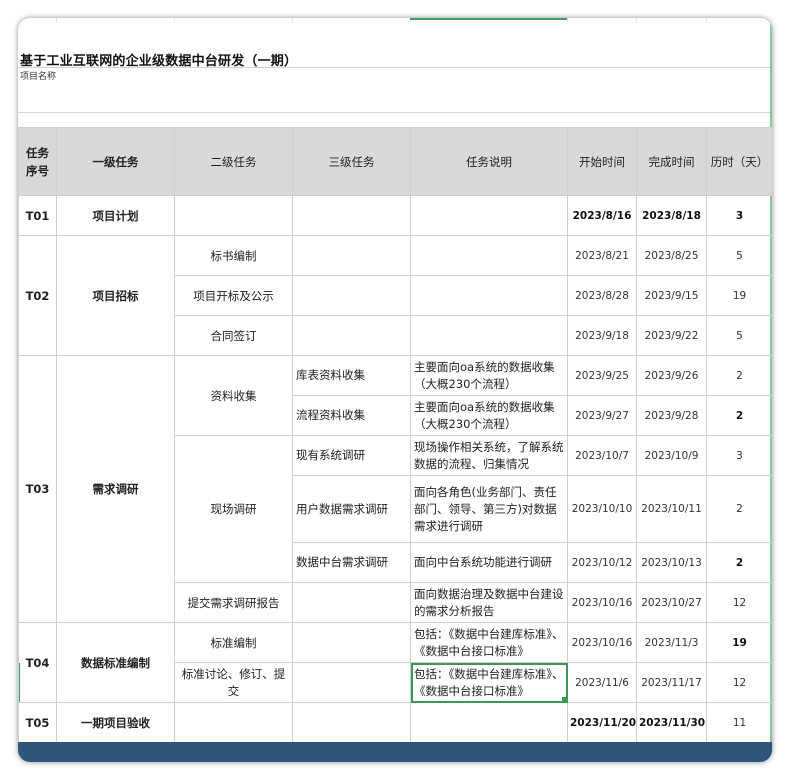 The width and height of the screenshot is (790, 780). What do you see at coordinates (115, 295) in the screenshot?
I see `cell-level1: 项目招标` at bounding box center [115, 295].